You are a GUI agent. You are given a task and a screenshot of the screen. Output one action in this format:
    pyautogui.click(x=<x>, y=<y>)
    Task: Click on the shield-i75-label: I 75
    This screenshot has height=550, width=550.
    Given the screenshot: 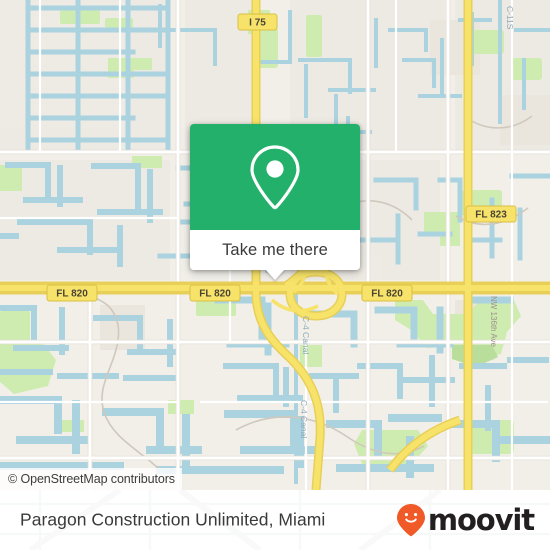 What is the action you would take?
    pyautogui.click(x=257, y=23)
    